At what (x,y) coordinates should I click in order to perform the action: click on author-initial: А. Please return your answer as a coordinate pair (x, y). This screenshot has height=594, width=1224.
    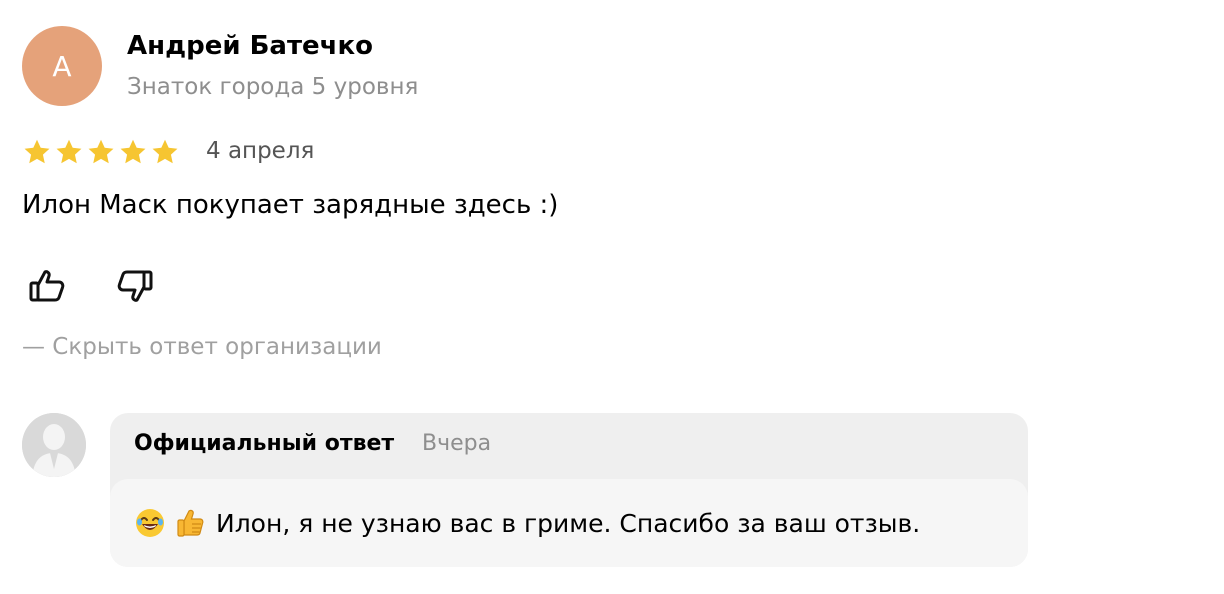
    Looking at the image, I should click on (62, 66).